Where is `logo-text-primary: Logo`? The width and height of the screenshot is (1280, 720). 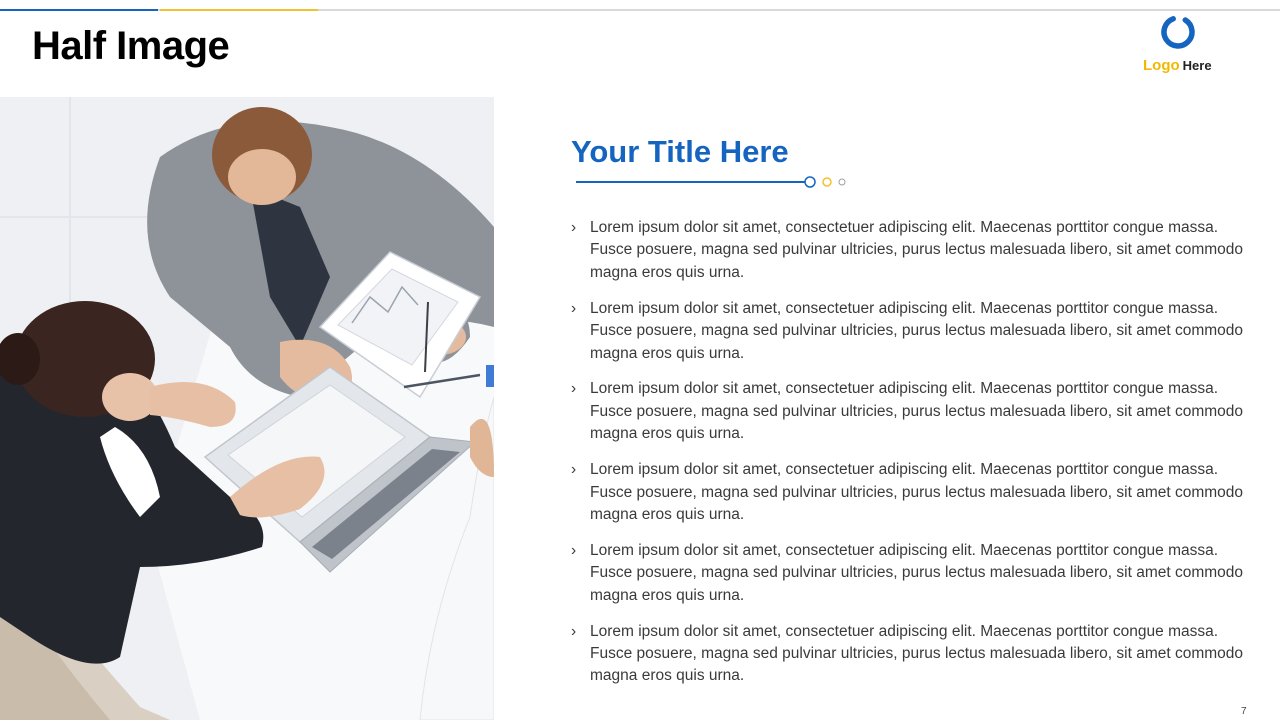
logo-text-primary: Logo is located at coordinates (1161, 65).